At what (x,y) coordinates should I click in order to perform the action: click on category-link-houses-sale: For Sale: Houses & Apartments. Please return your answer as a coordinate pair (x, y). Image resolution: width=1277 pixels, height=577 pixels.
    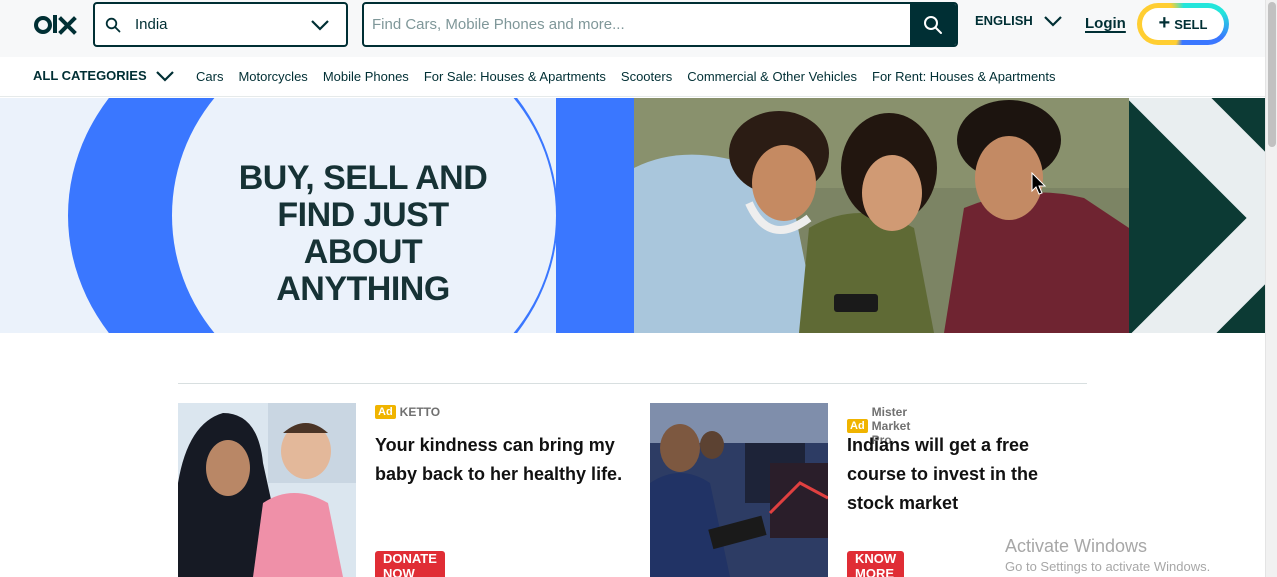
    Looking at the image, I should click on (515, 76).